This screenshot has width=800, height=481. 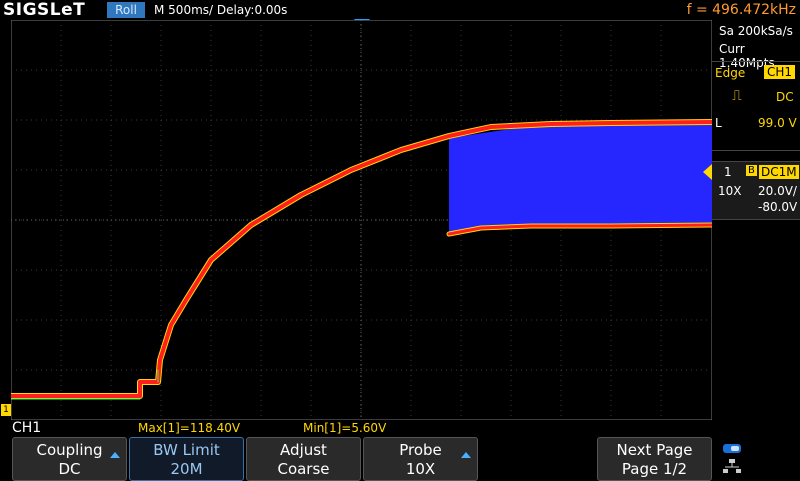 What do you see at coordinates (779, 172) in the screenshot?
I see `channel-coupling-badge: DC1M` at bounding box center [779, 172].